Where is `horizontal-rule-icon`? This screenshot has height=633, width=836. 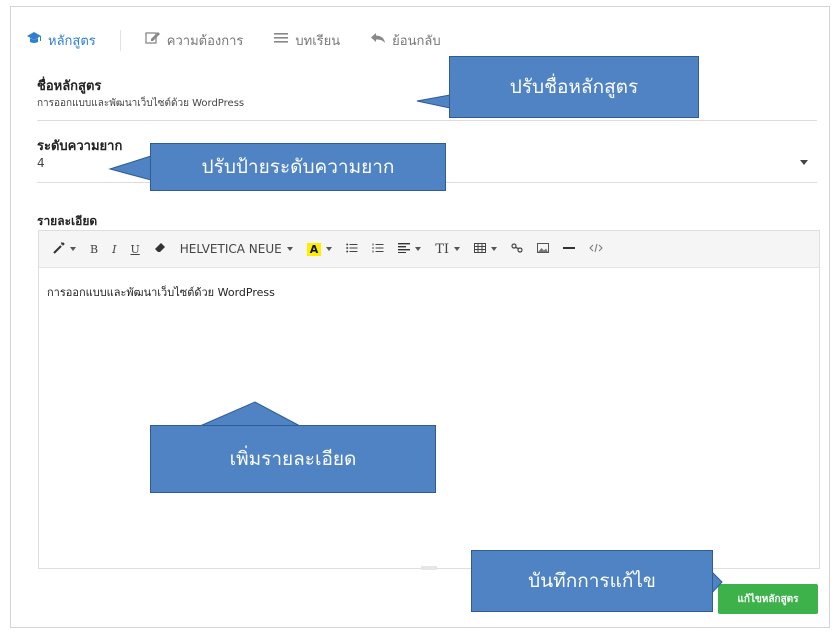 horizontal-rule-icon is located at coordinates (569, 249).